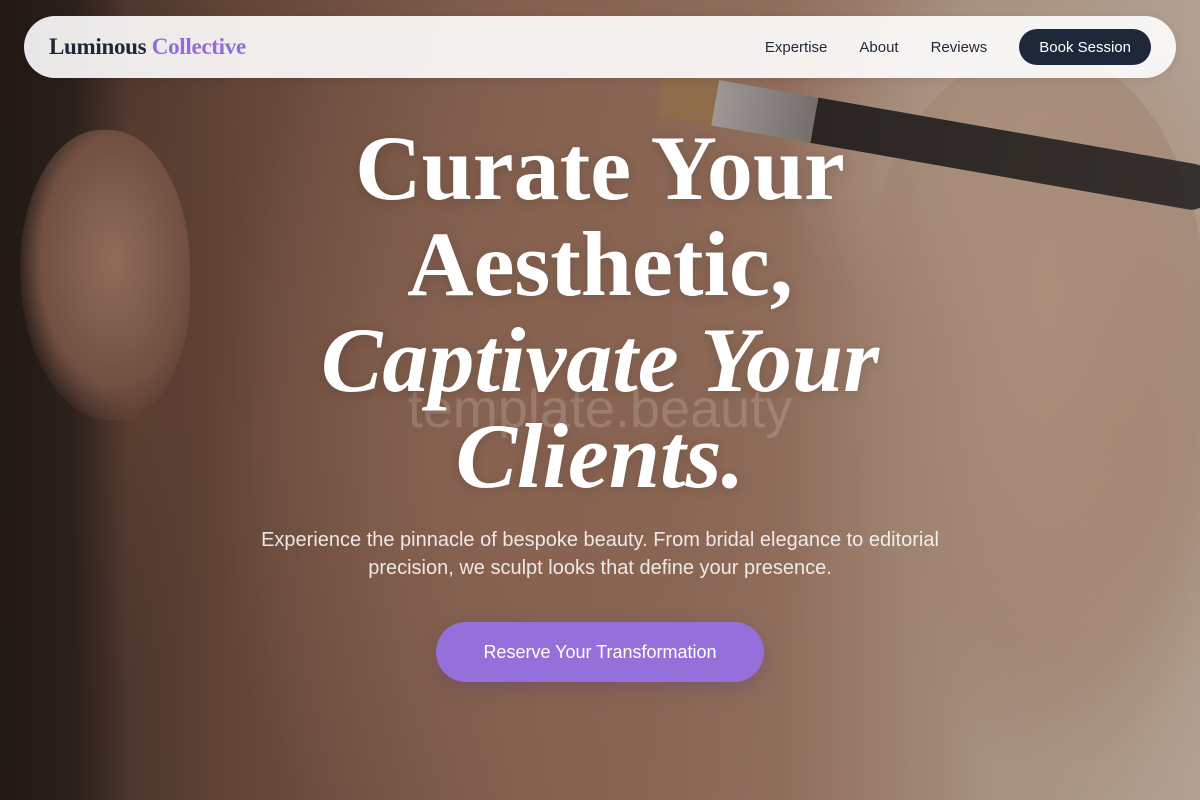 Image resolution: width=1200 pixels, height=800 pixels. What do you see at coordinates (1085, 47) in the screenshot?
I see `book-session-button: Book Session` at bounding box center [1085, 47].